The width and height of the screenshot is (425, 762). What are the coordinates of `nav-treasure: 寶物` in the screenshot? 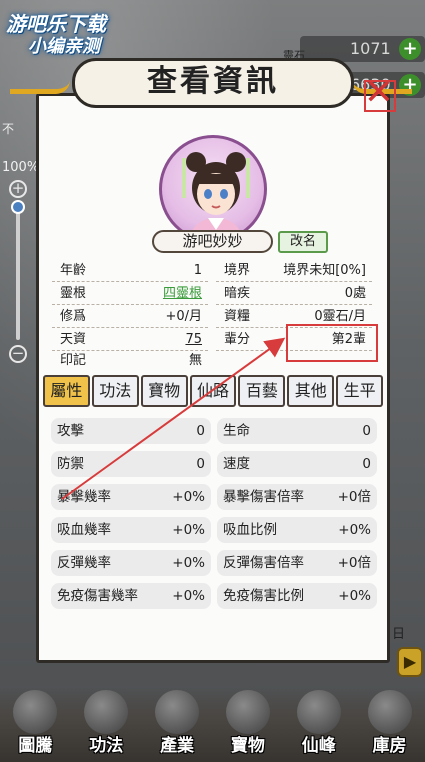 It's located at (248, 723).